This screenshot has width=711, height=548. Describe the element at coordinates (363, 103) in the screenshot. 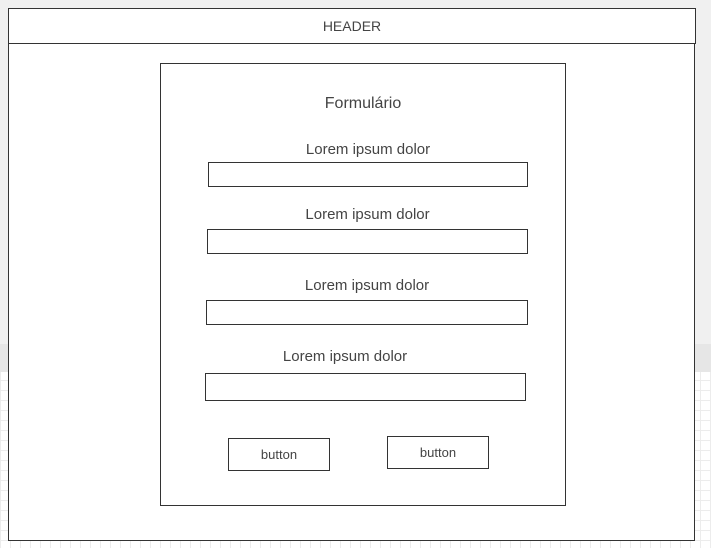

I see `form-title: Formulário` at that location.